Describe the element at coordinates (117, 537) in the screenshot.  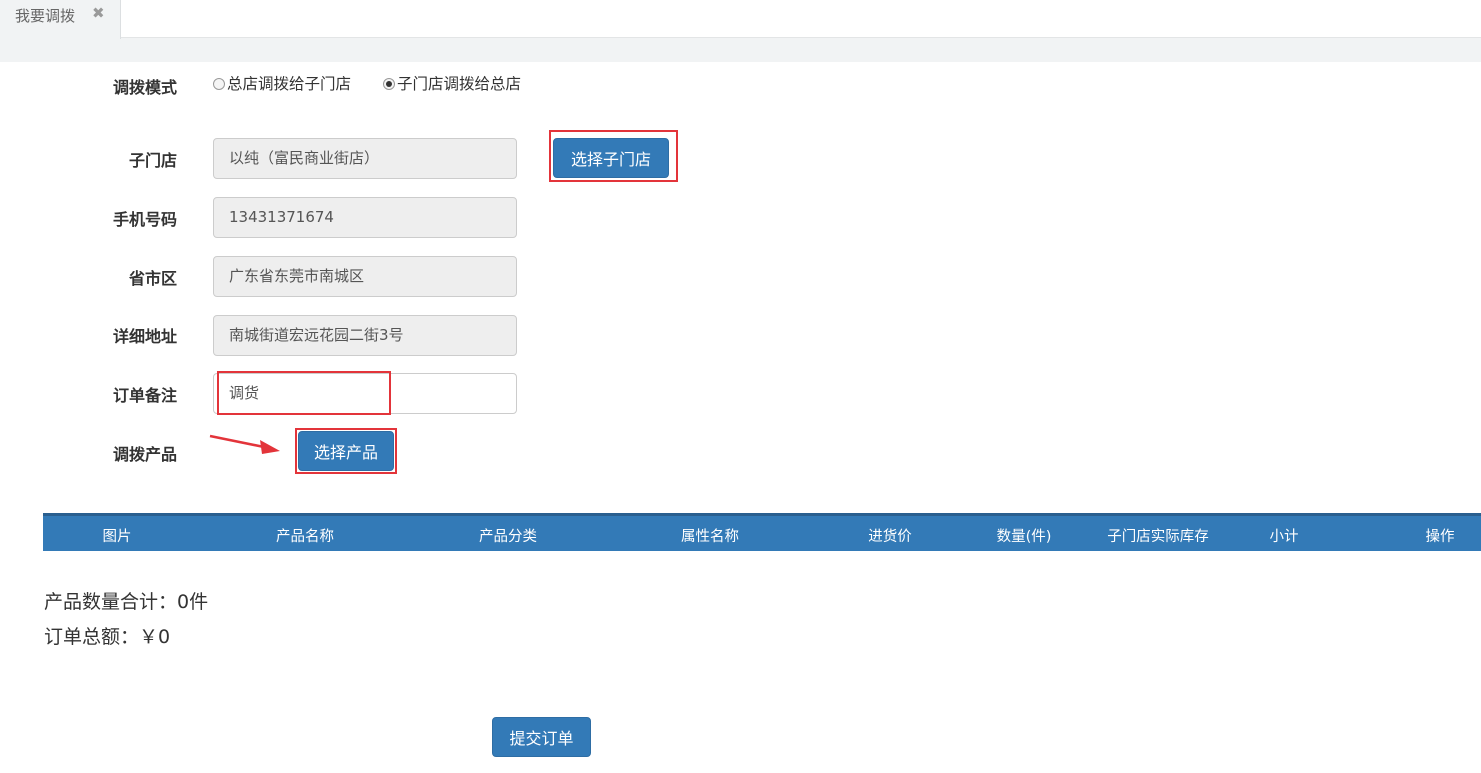
I see `column-header: 图片` at that location.